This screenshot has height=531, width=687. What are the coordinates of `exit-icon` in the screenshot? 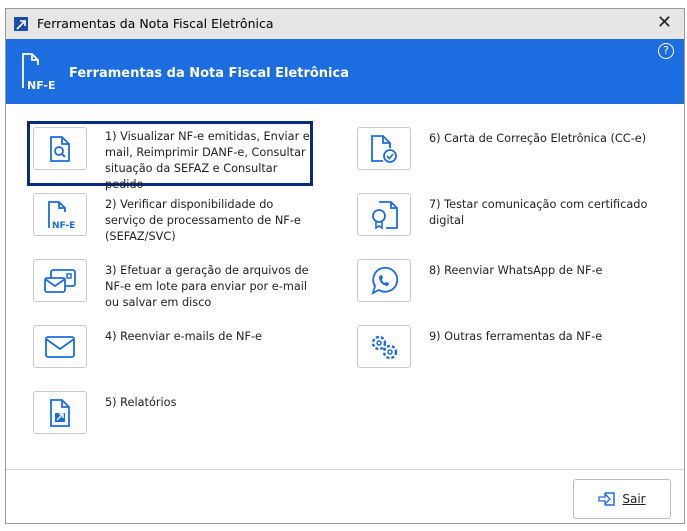 It's located at (607, 499).